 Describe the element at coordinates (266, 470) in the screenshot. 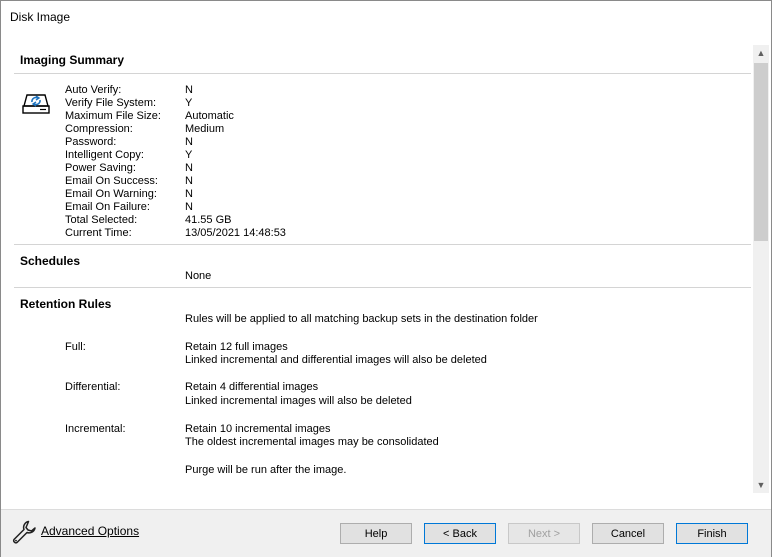

I see `purge-note: Purge will be run after the image.` at that location.